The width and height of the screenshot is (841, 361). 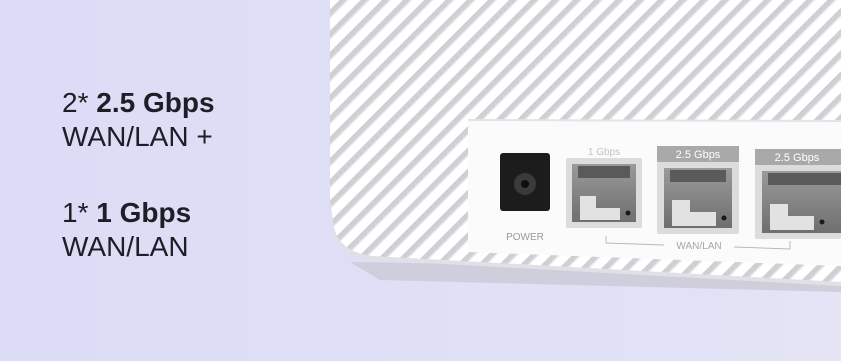 What do you see at coordinates (604, 152) in the screenshot?
I see `port-1-label: 1 Gbps` at bounding box center [604, 152].